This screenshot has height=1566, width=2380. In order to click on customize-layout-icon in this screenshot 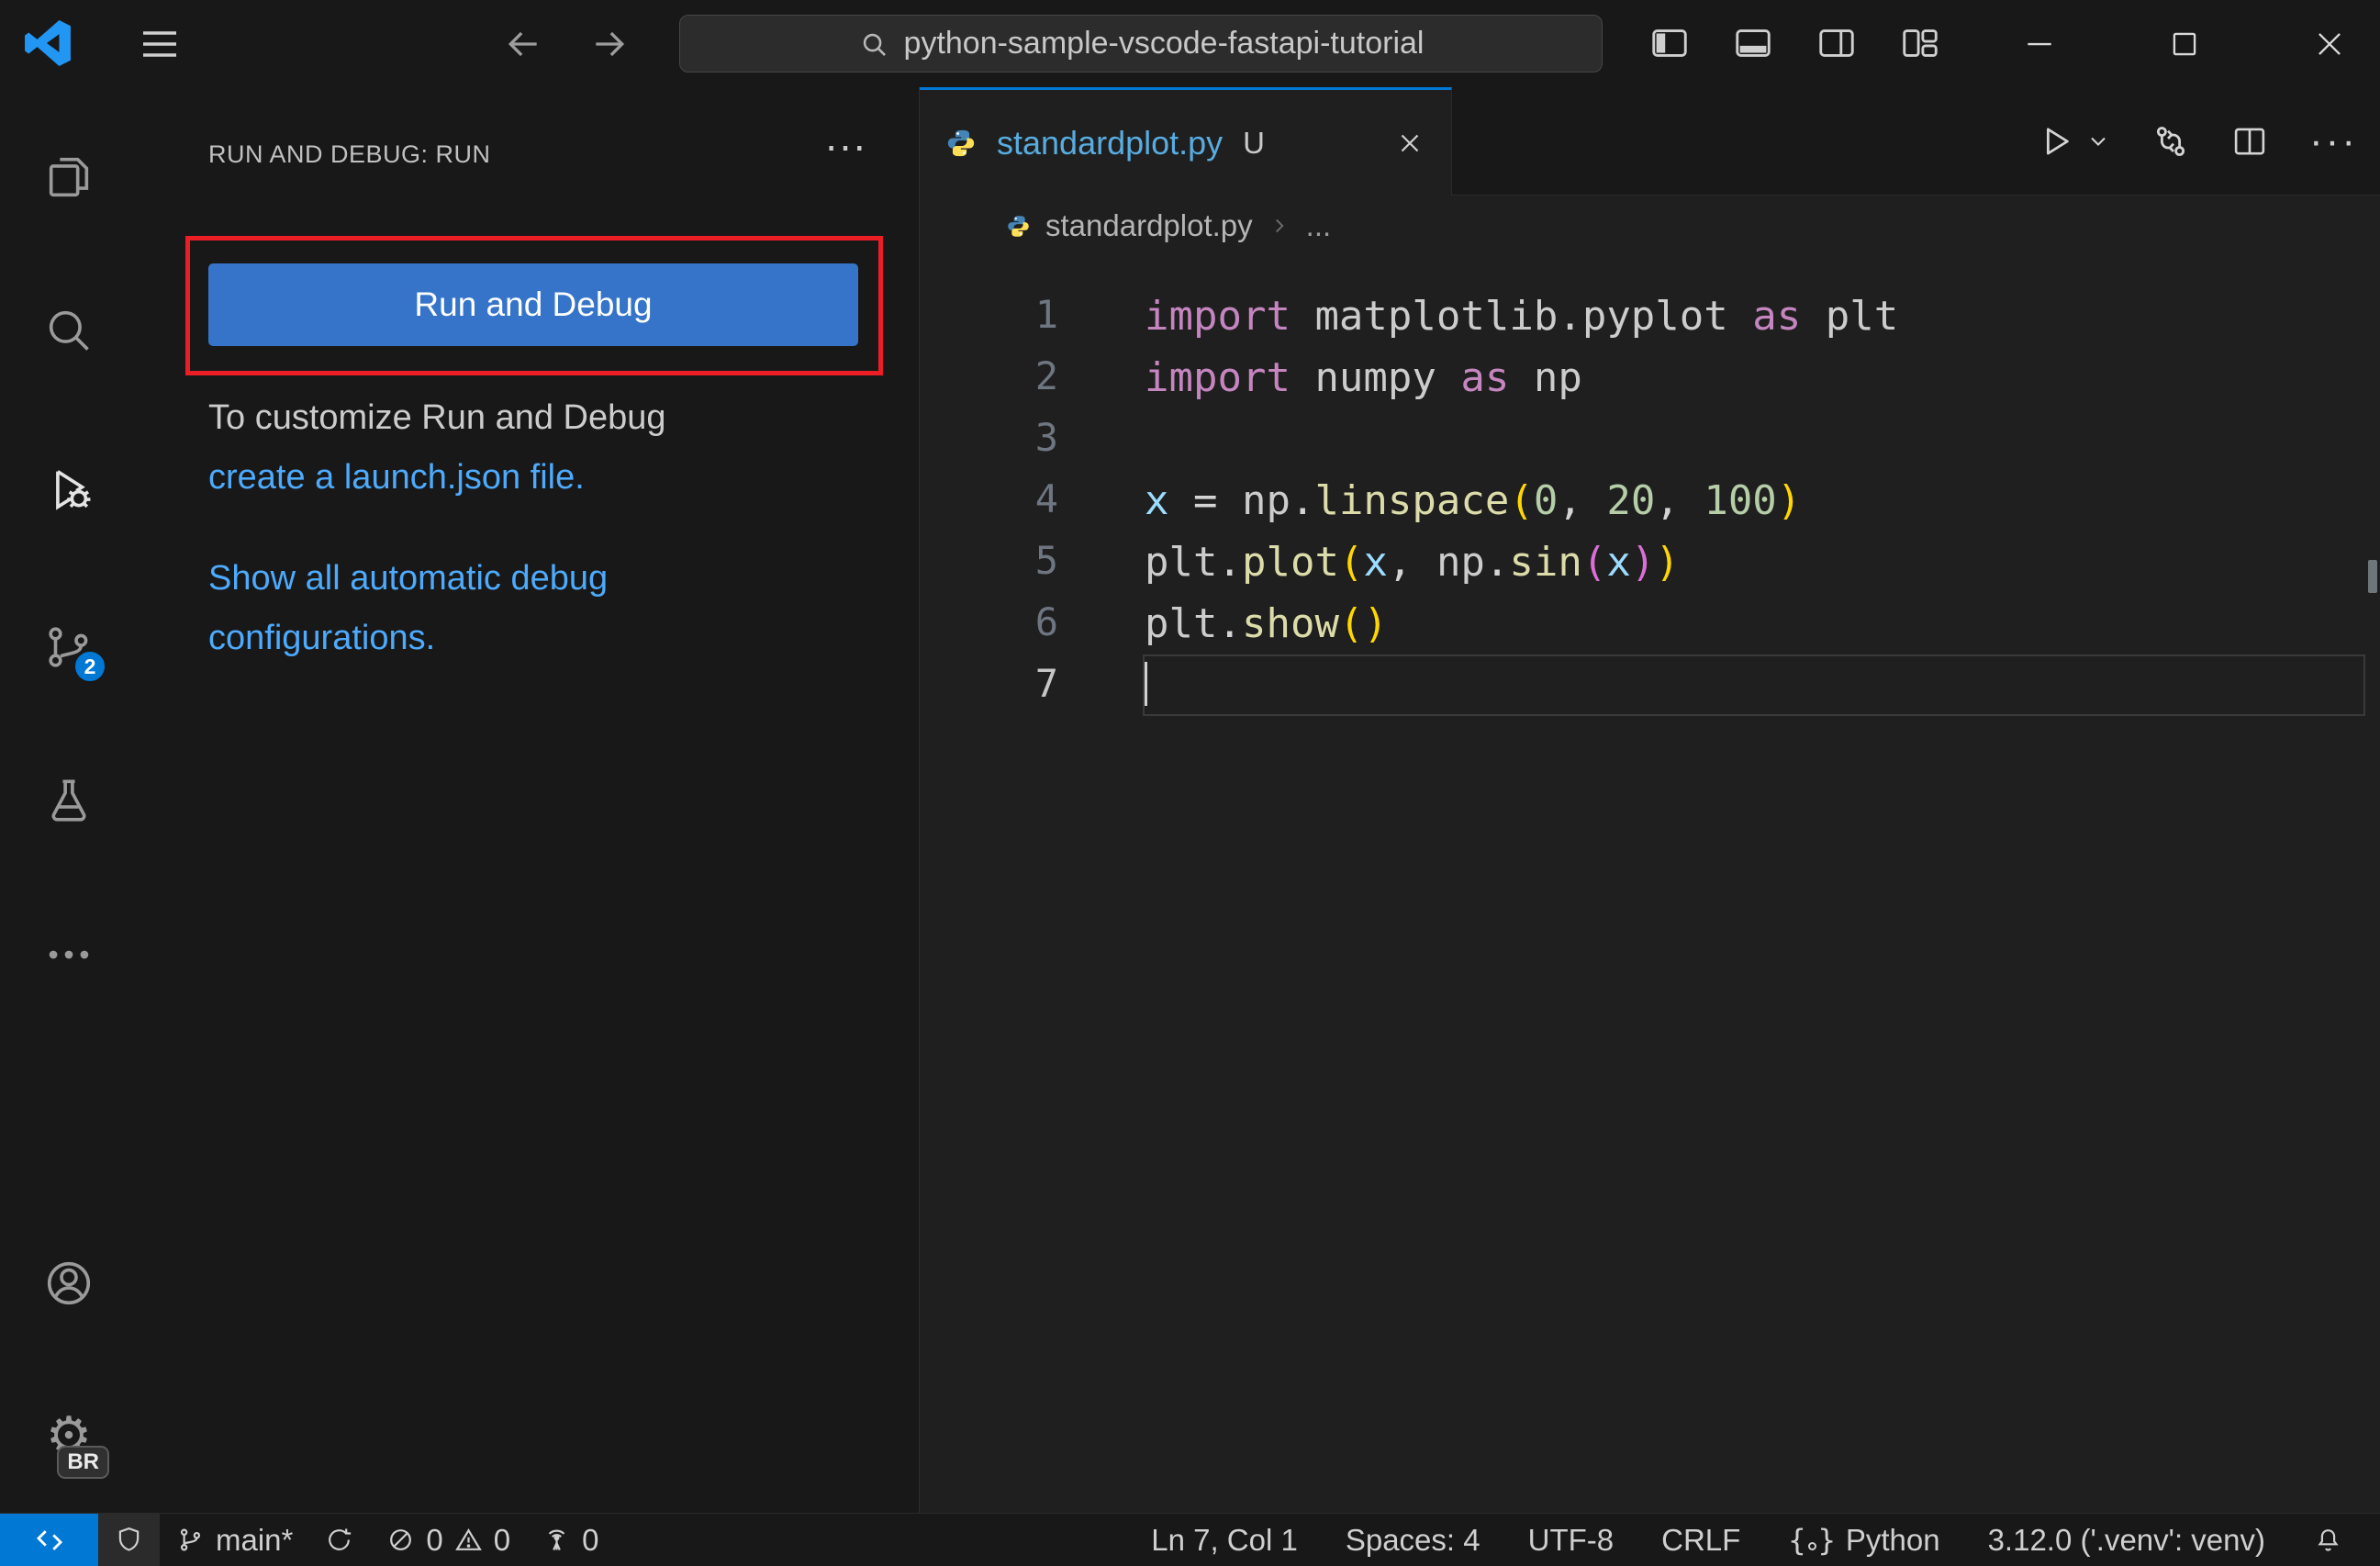, I will do `click(1920, 43)`.